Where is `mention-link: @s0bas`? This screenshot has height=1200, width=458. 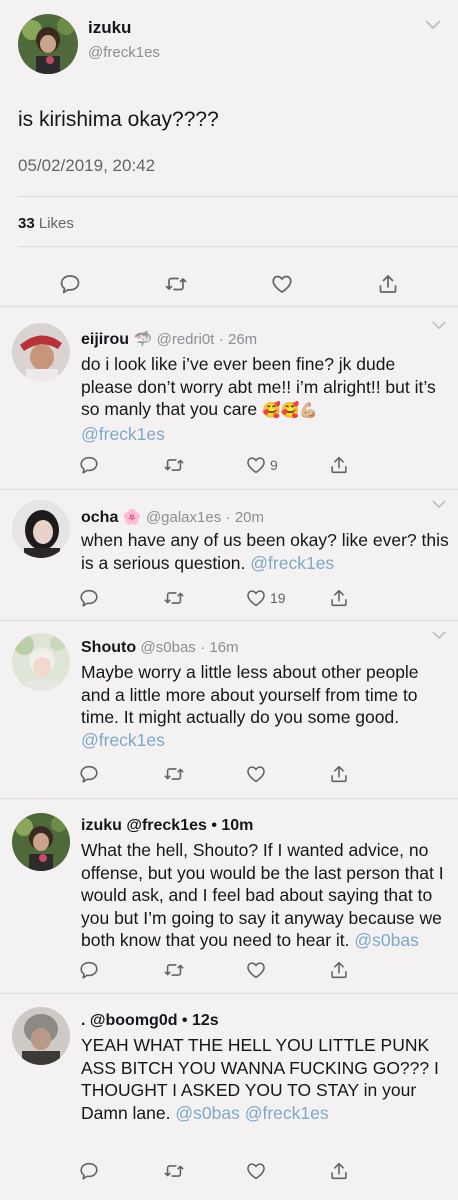 mention-link: @s0bas is located at coordinates (386, 940).